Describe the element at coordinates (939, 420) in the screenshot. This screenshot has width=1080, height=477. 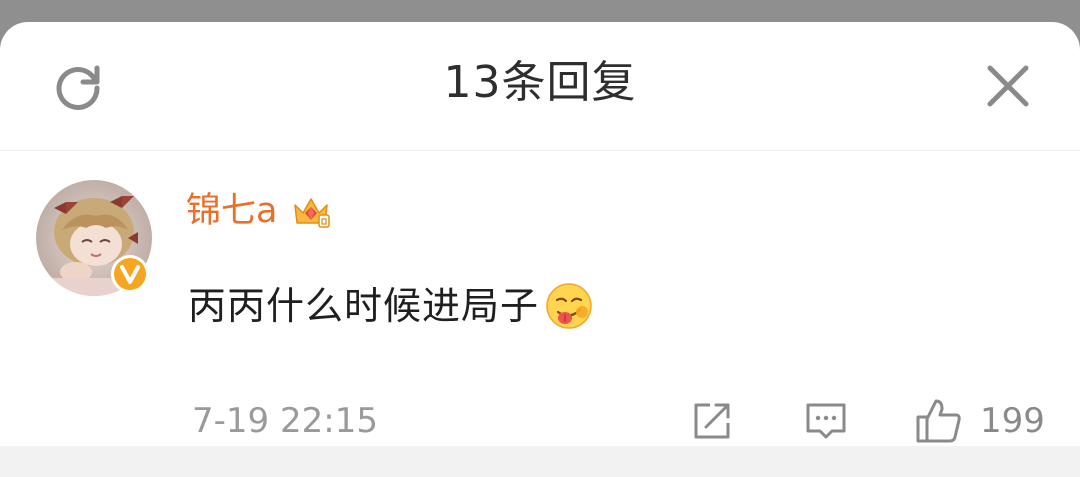
I see `thumbs-up-icon` at that location.